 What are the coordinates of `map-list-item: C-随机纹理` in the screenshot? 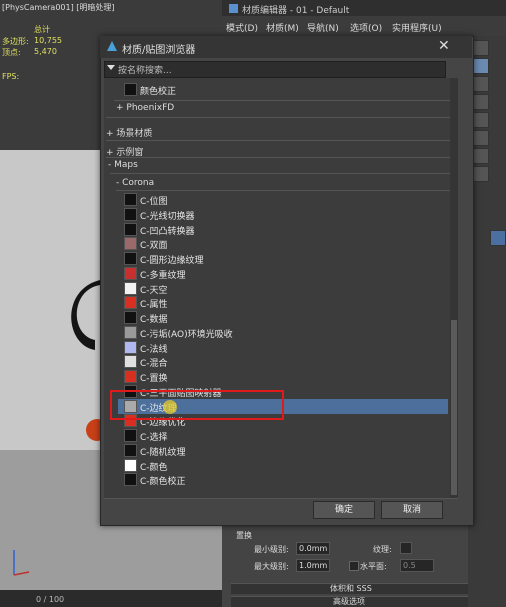 It's located at (163, 451).